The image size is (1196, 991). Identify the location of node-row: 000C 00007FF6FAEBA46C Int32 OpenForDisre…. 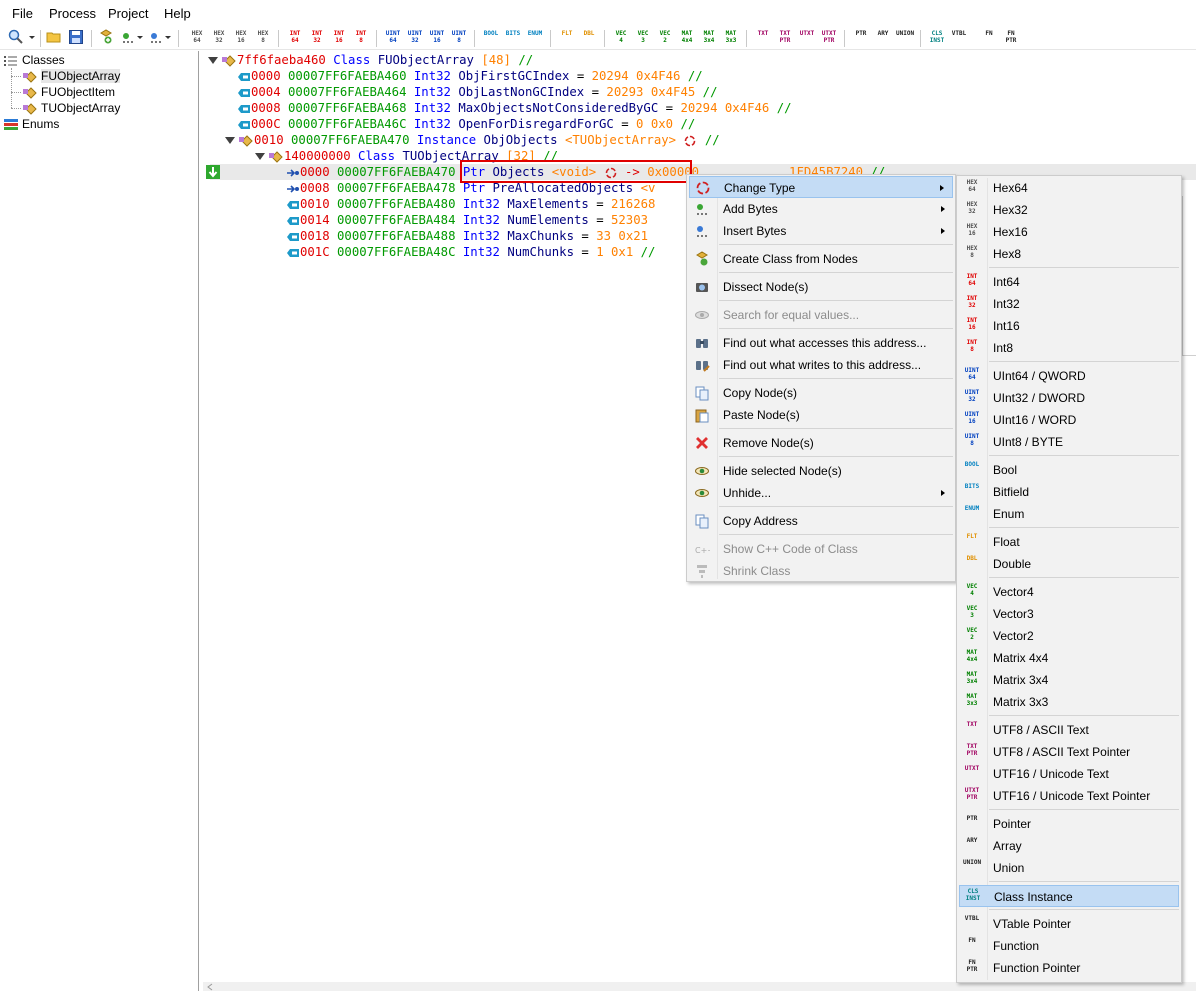
(466, 124).